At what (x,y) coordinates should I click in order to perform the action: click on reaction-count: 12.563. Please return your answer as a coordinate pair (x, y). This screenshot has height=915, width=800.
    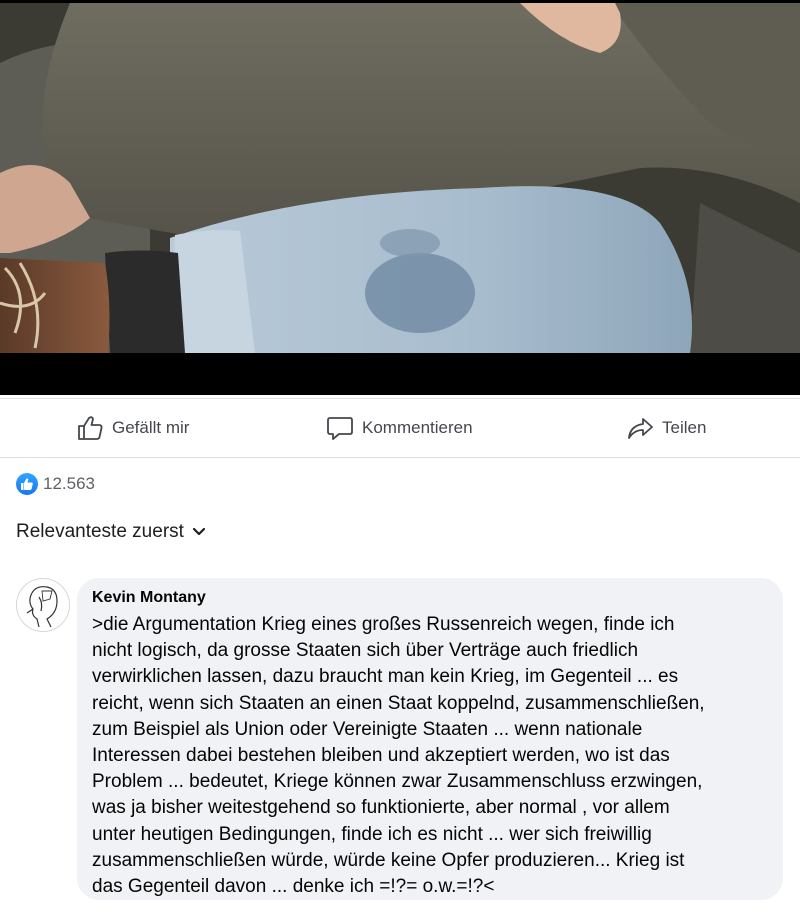
    Looking at the image, I should click on (69, 483).